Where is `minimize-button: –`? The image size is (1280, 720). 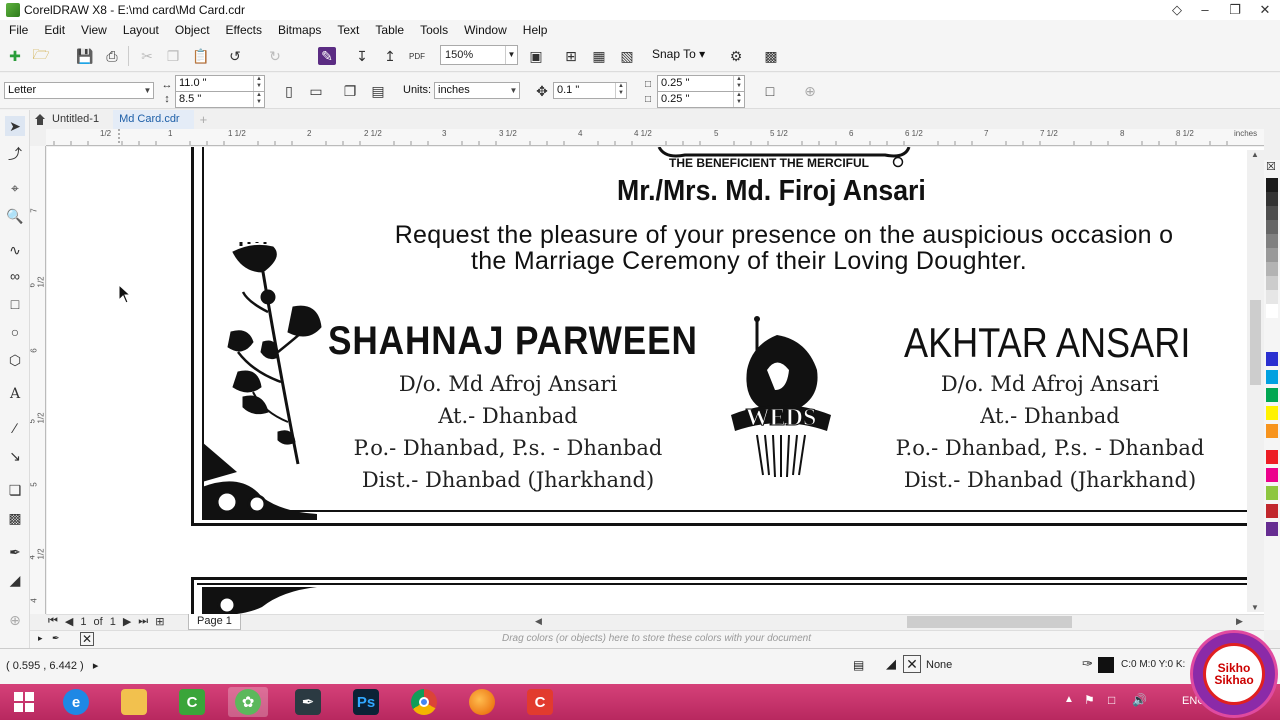
minimize-button: – is located at coordinates (1205, 10).